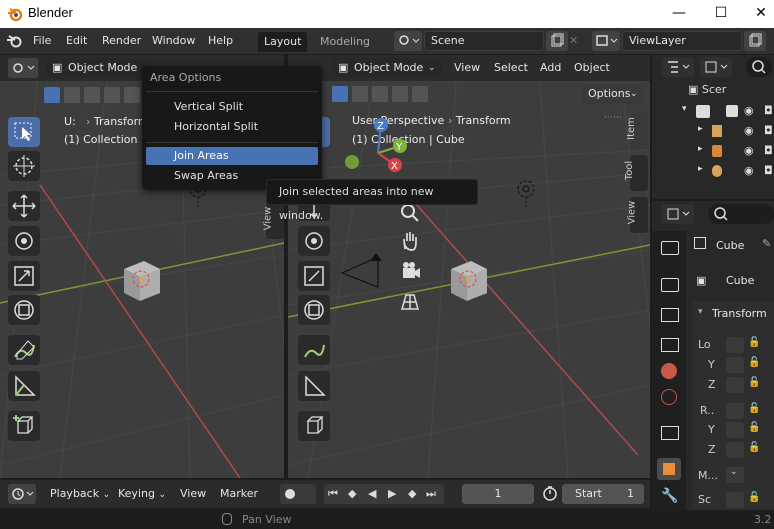  I want to click on outliner-row-camera: ▸ ◉ ◘, so click(736, 133).